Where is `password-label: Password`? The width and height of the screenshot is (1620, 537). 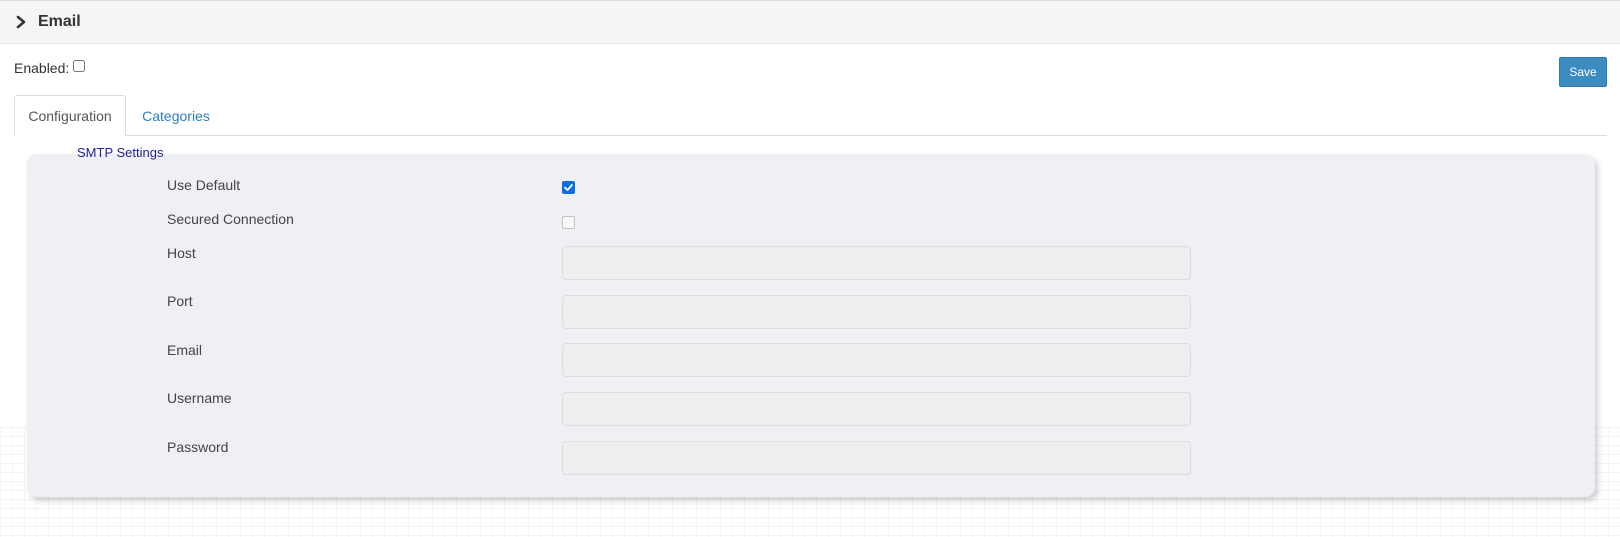
password-label: Password is located at coordinates (198, 447).